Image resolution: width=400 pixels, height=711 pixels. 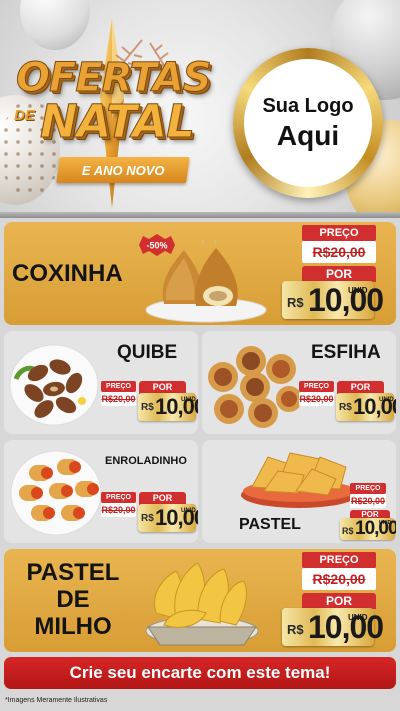 I want to click on title-de: DE, so click(x=24, y=115).